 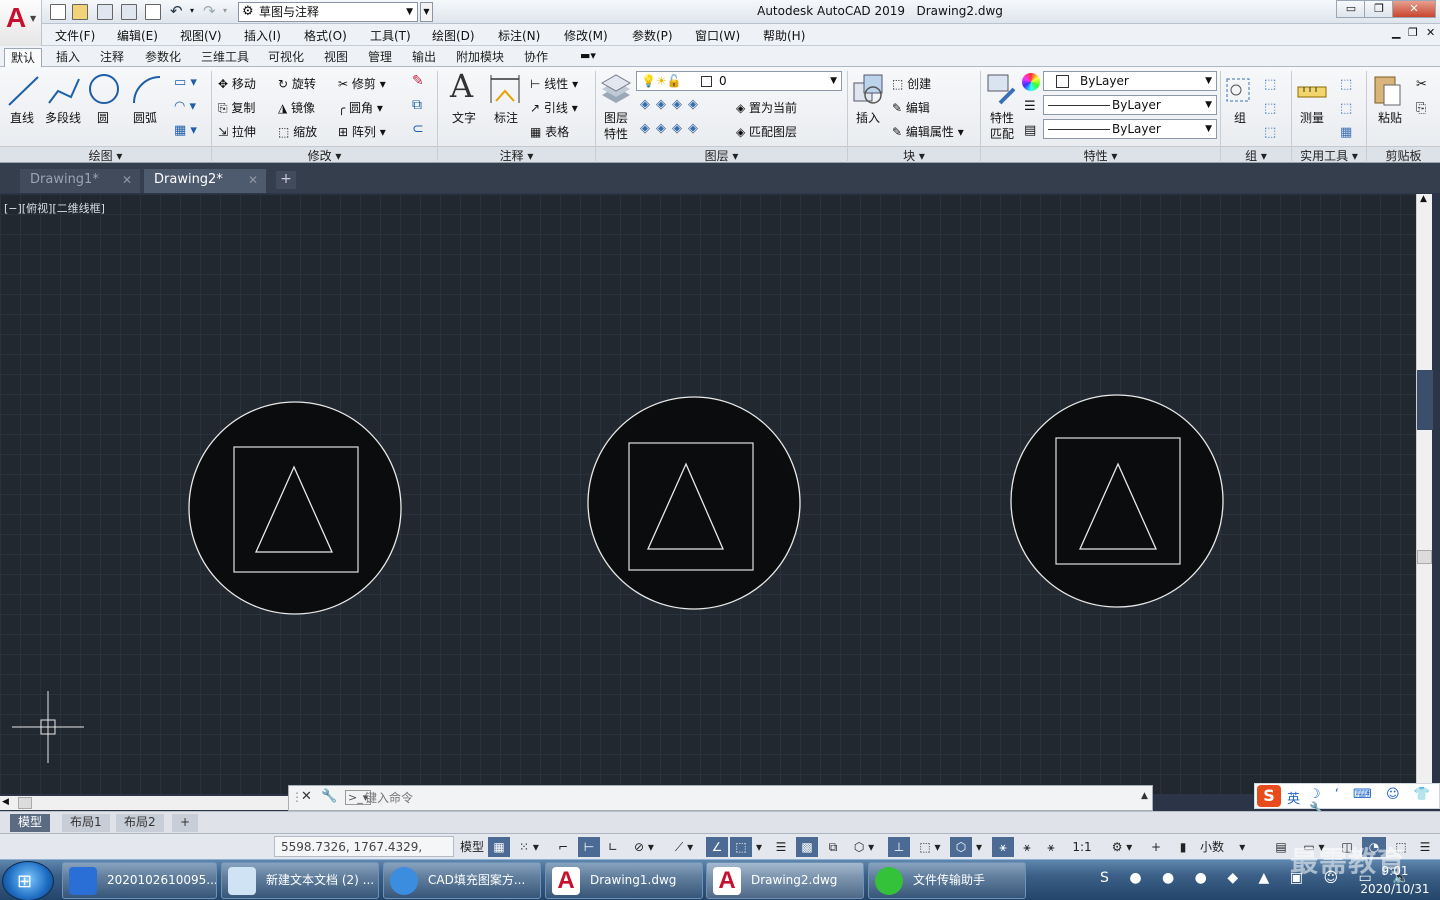 What do you see at coordinates (225, 57) in the screenshot?
I see `tab-3d-tools: 三维工具` at bounding box center [225, 57].